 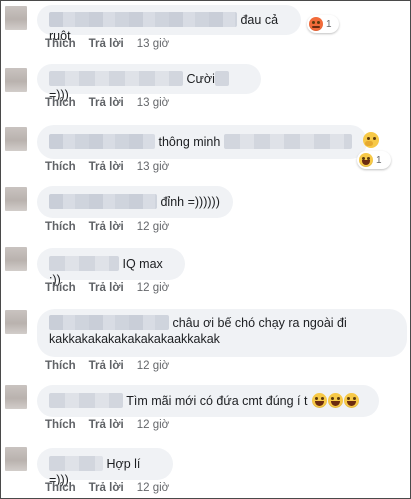 I want to click on comment-bubble: đỉnh =)))))), so click(x=135, y=202).